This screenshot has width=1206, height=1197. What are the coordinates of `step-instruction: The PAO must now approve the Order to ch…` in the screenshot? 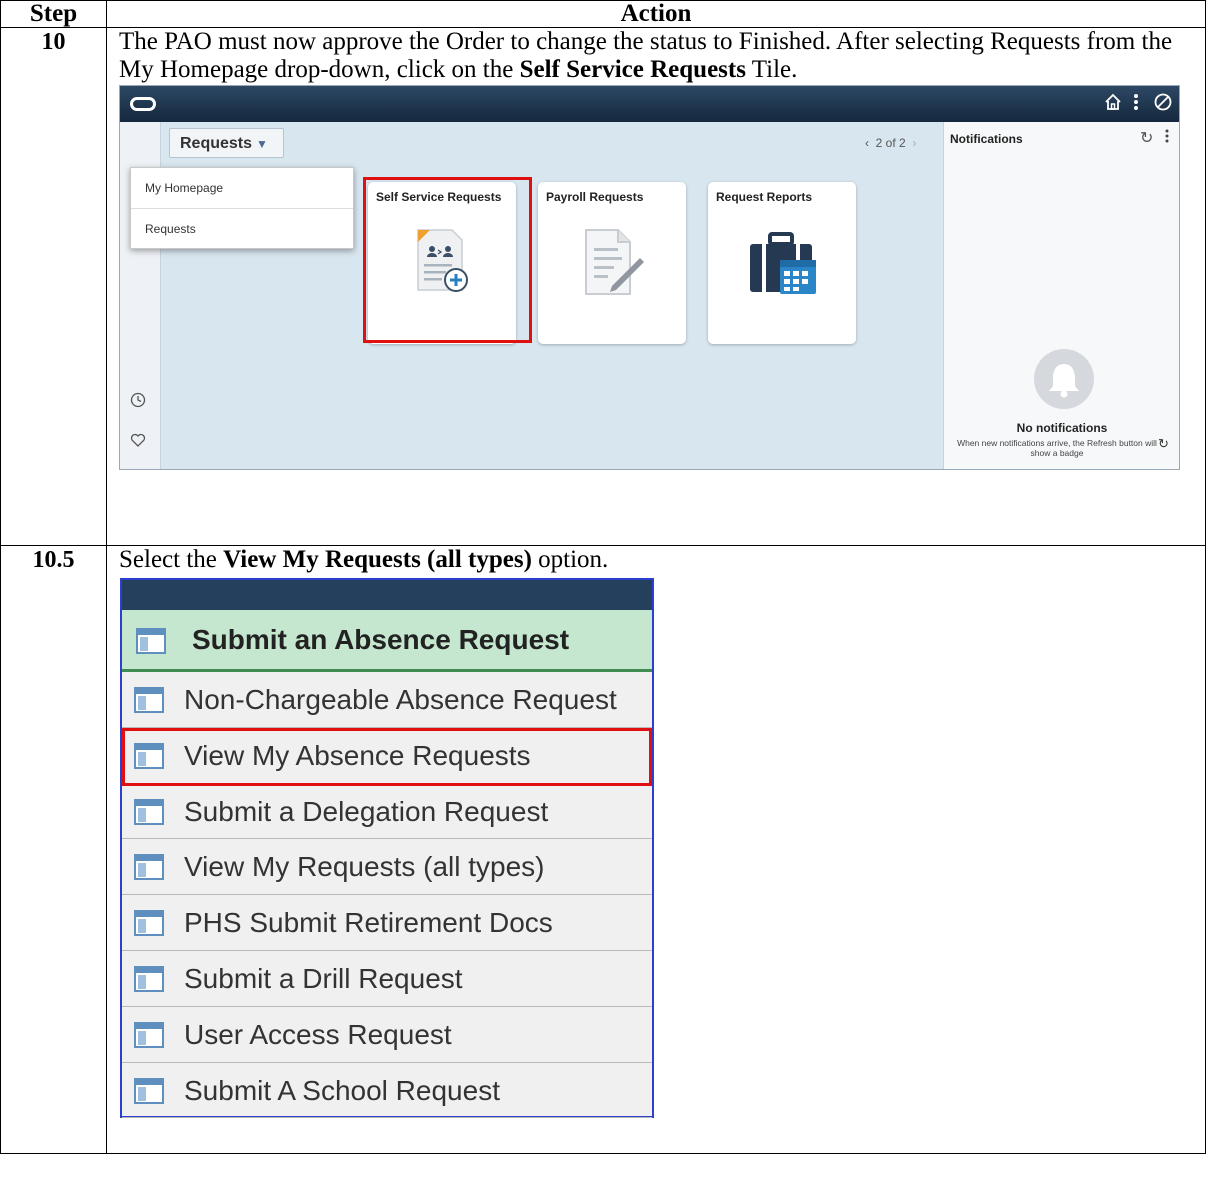 It's located at (656, 56).